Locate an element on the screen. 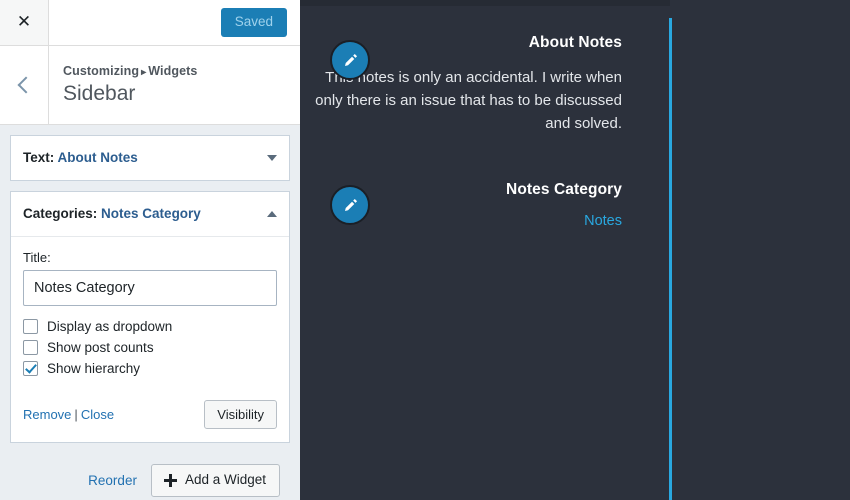 This screenshot has width=850, height=500. close-customizer-button: ✕ is located at coordinates (24, 22).